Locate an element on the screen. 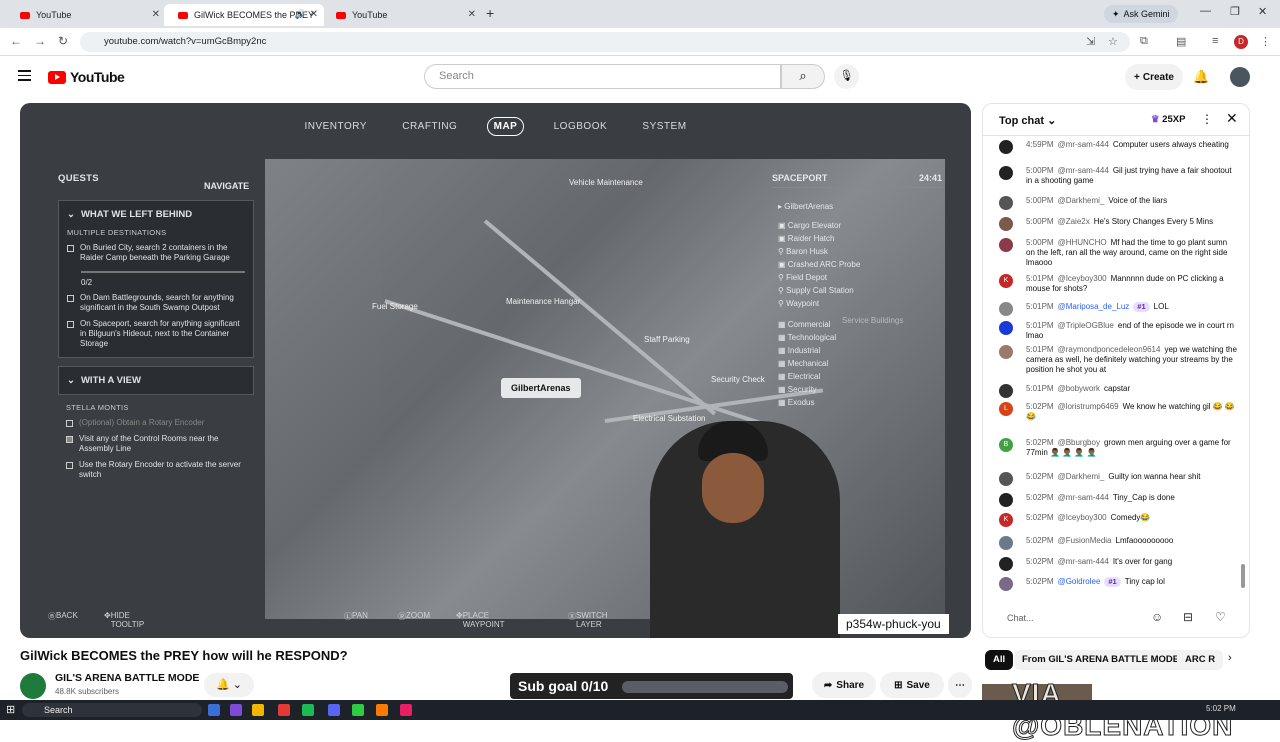 Image resolution: width=1280 pixels, height=742 pixels. obs-icon is located at coordinates (382, 710).